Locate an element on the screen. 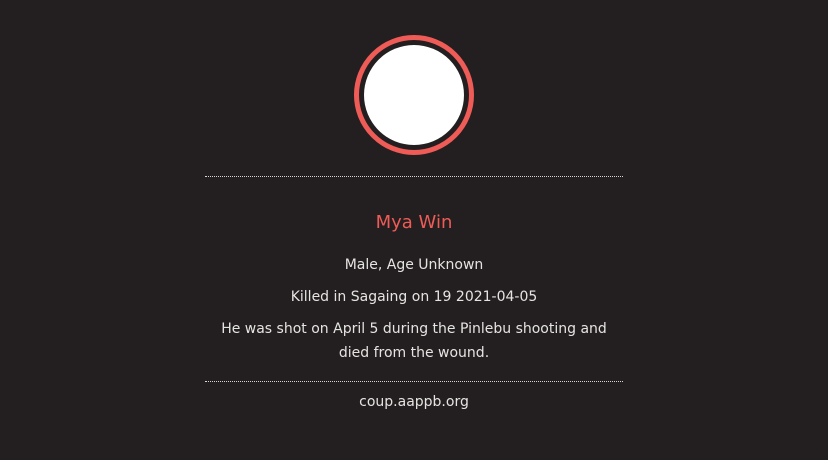 This screenshot has height=460, width=828. avatar-ring is located at coordinates (414, 95).